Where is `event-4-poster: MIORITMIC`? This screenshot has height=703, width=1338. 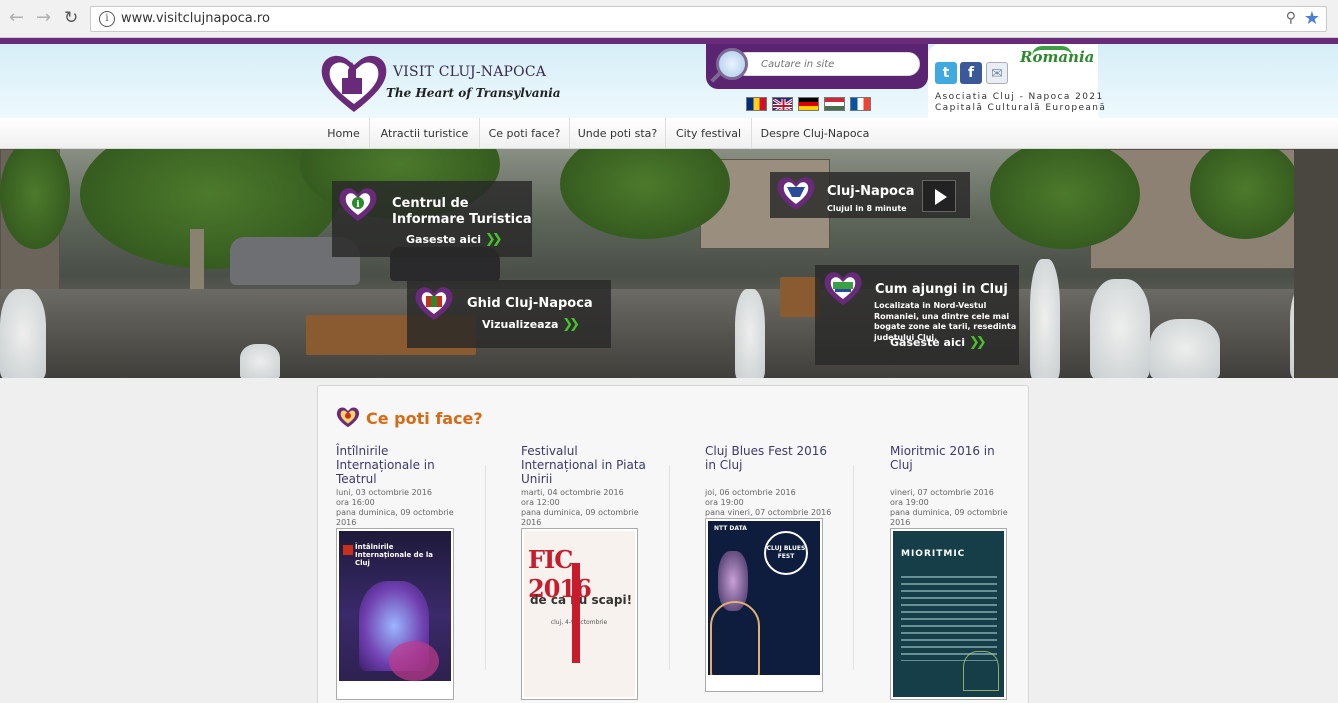 event-4-poster: MIORITMIC is located at coordinates (948, 614).